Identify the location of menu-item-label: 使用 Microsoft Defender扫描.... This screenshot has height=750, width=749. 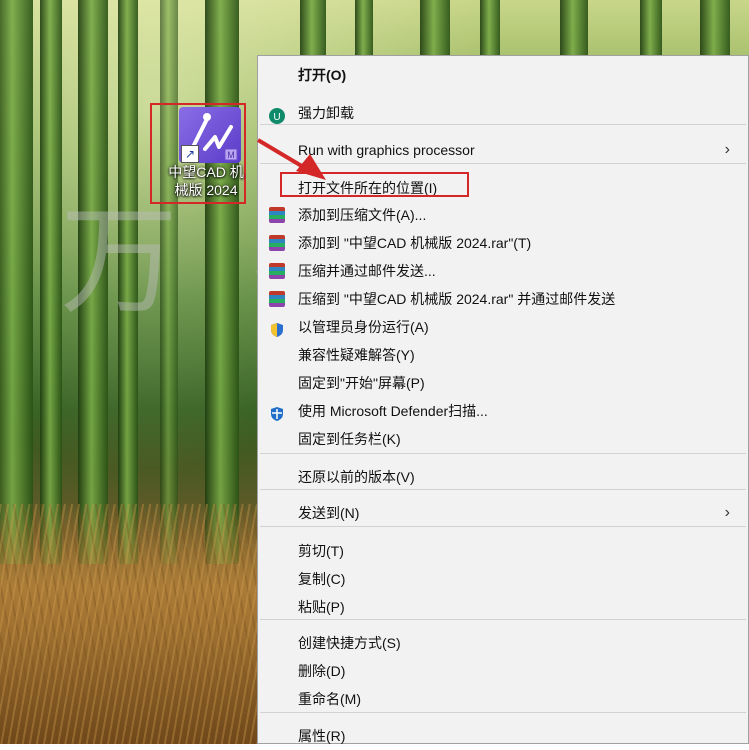
(393, 411).